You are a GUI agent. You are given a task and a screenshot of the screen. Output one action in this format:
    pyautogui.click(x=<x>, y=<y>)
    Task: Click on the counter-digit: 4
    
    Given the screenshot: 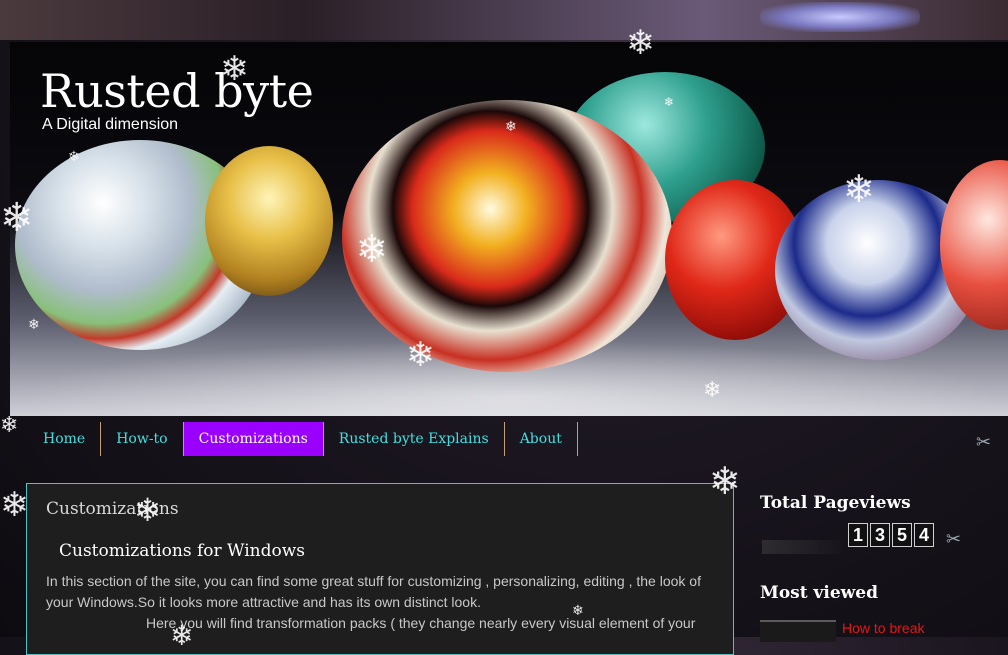 What is the action you would take?
    pyautogui.click(x=924, y=535)
    